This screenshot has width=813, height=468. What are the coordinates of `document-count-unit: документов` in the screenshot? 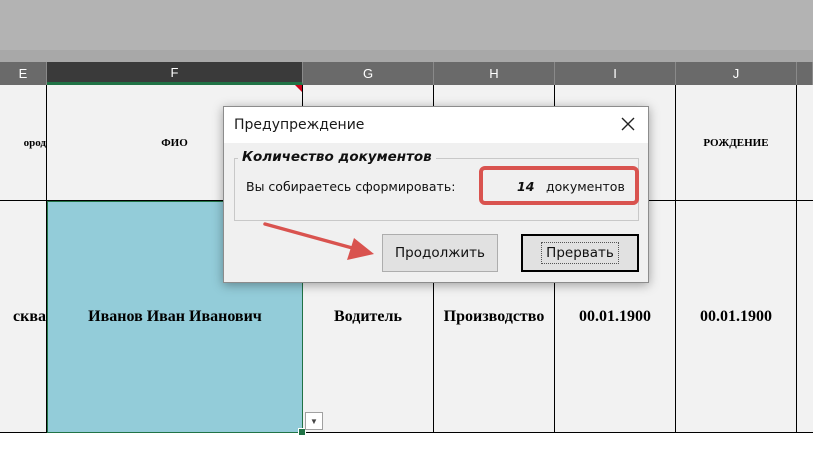 It's located at (585, 186).